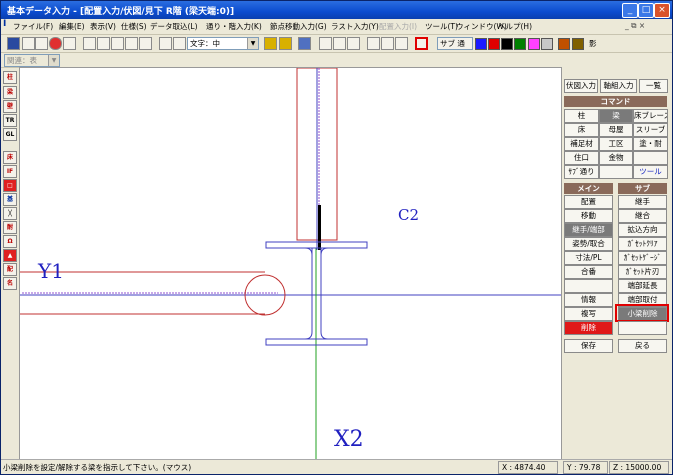  Describe the element at coordinates (564, 44) in the screenshot. I see `color-swatch-orange` at that location.